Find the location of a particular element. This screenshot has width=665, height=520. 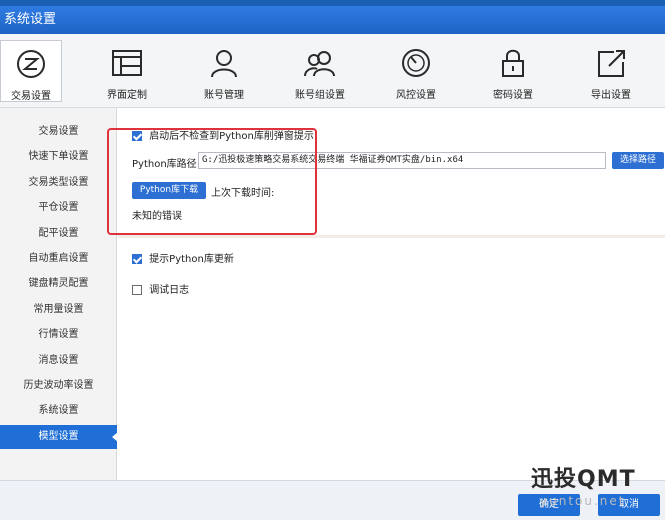

sidebar-item-common-quantity: 常用量设置 is located at coordinates (58, 310).